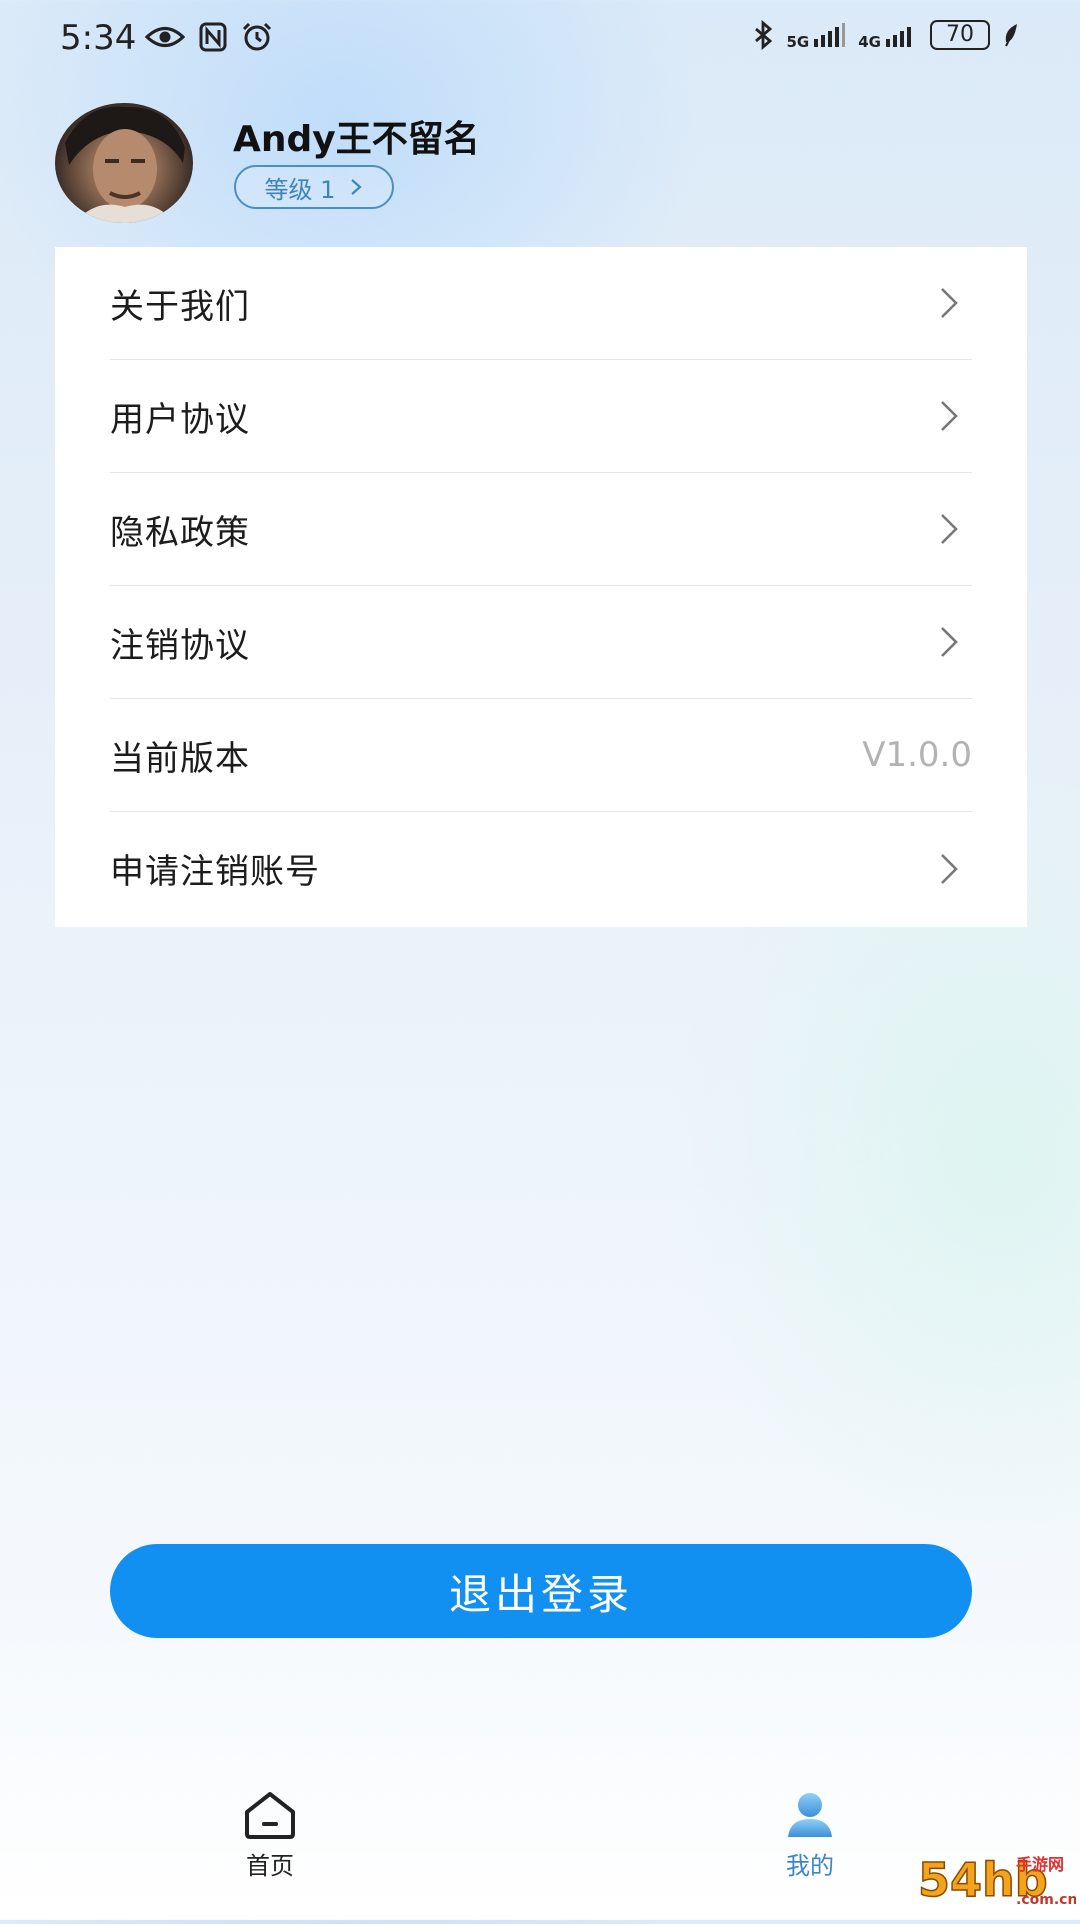 The width and height of the screenshot is (1080, 1924). I want to click on leaf-icon, so click(1011, 35).